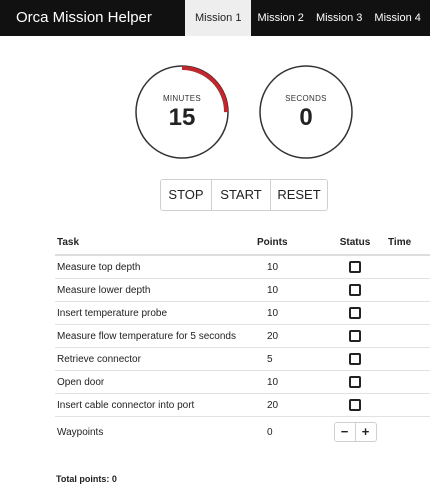 This screenshot has width=430, height=486. I want to click on task-name: Insert temperature probe, so click(156, 313).